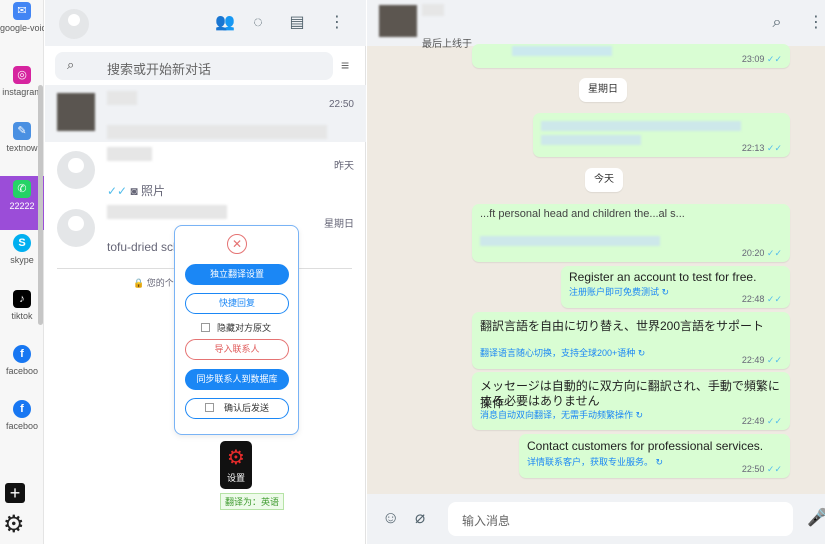  What do you see at coordinates (604, 180) in the screenshot?
I see `day-separator: 今天` at bounding box center [604, 180].